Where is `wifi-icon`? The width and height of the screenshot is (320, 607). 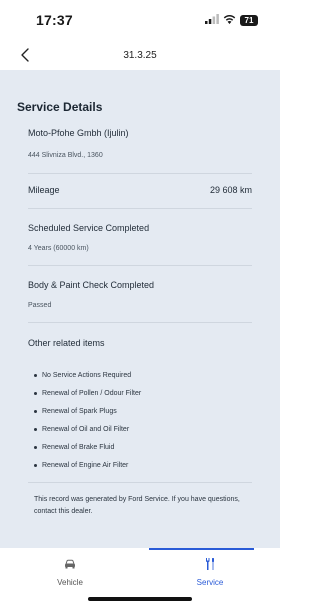
wifi-icon is located at coordinates (229, 20).